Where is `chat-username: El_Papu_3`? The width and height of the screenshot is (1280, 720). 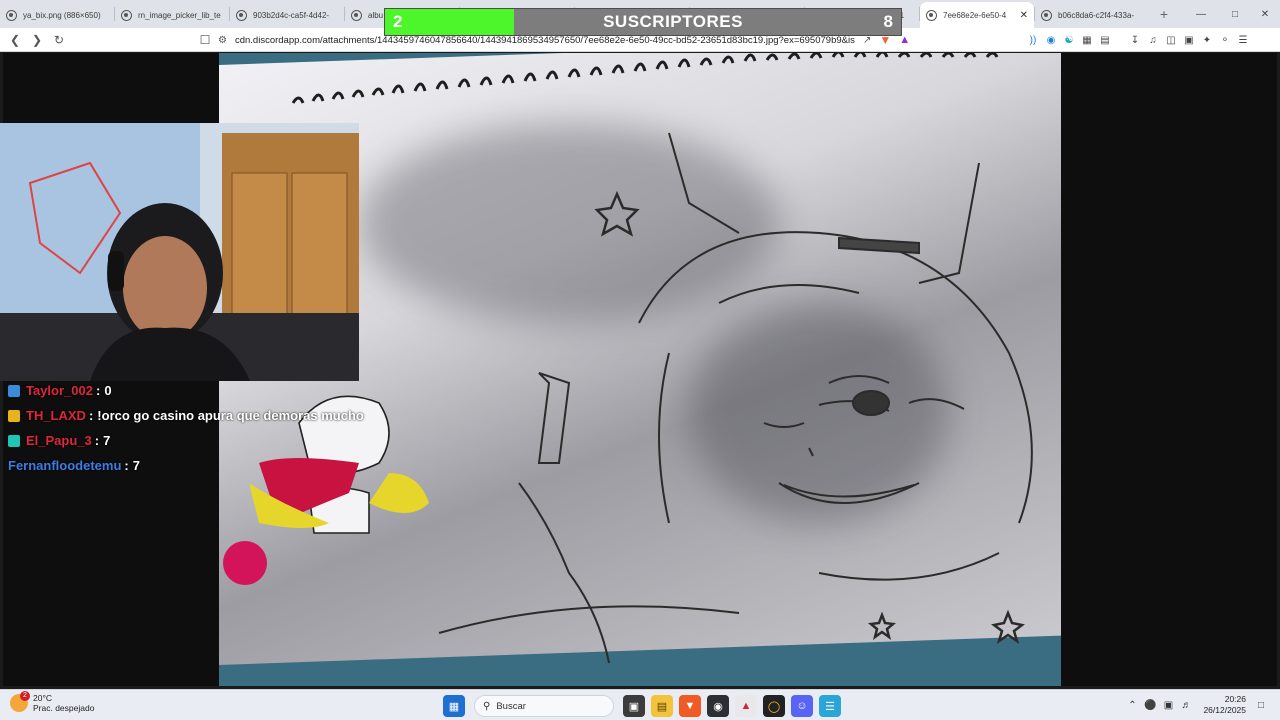 chat-username: El_Papu_3 is located at coordinates (59, 440).